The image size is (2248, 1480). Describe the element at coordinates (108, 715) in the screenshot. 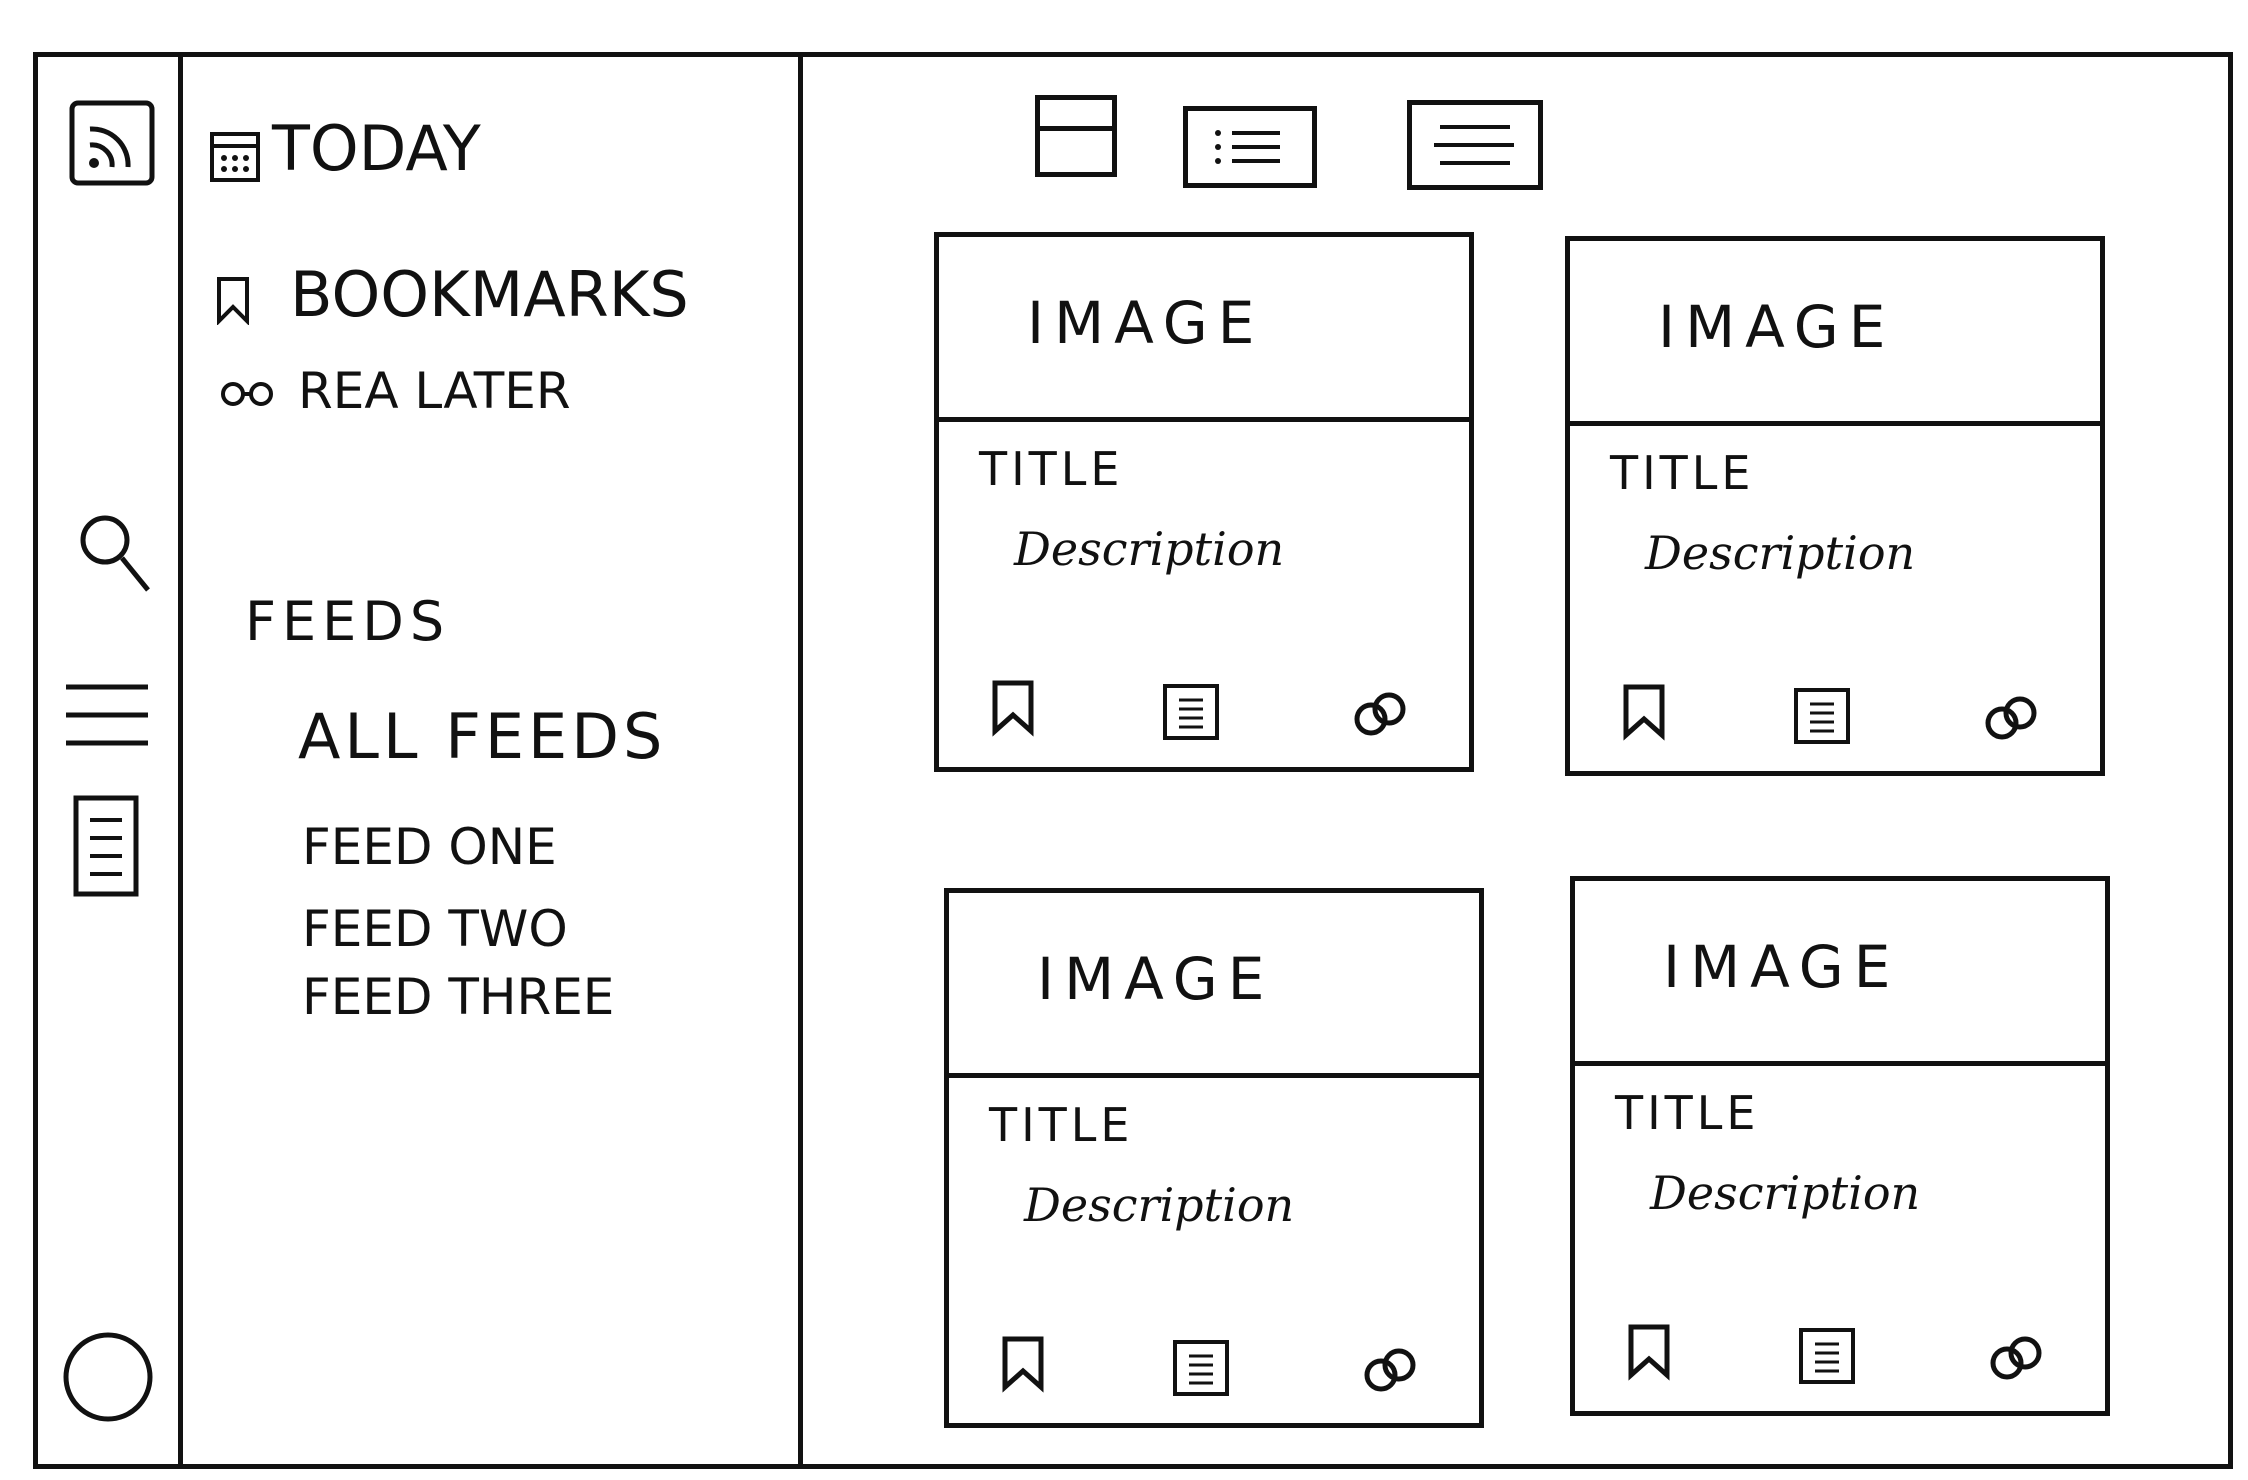

I see `menu-icon` at that location.